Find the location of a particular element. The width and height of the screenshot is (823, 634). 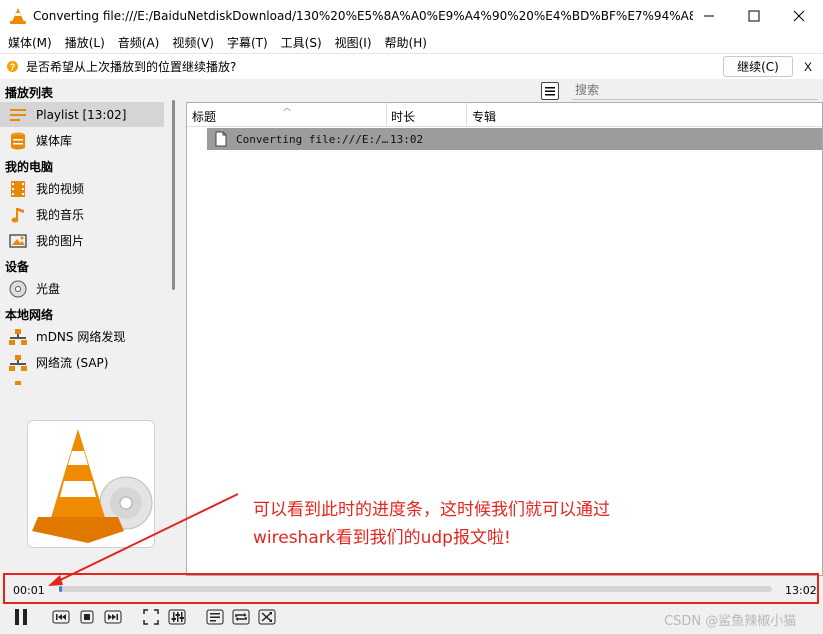

shuffle-icon is located at coordinates (267, 617).